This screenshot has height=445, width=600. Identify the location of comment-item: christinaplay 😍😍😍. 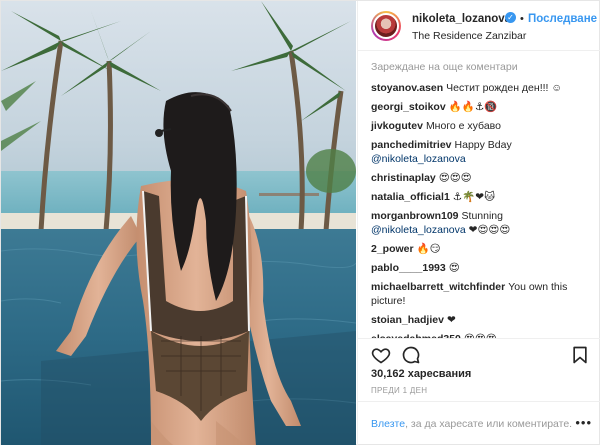
(480, 178).